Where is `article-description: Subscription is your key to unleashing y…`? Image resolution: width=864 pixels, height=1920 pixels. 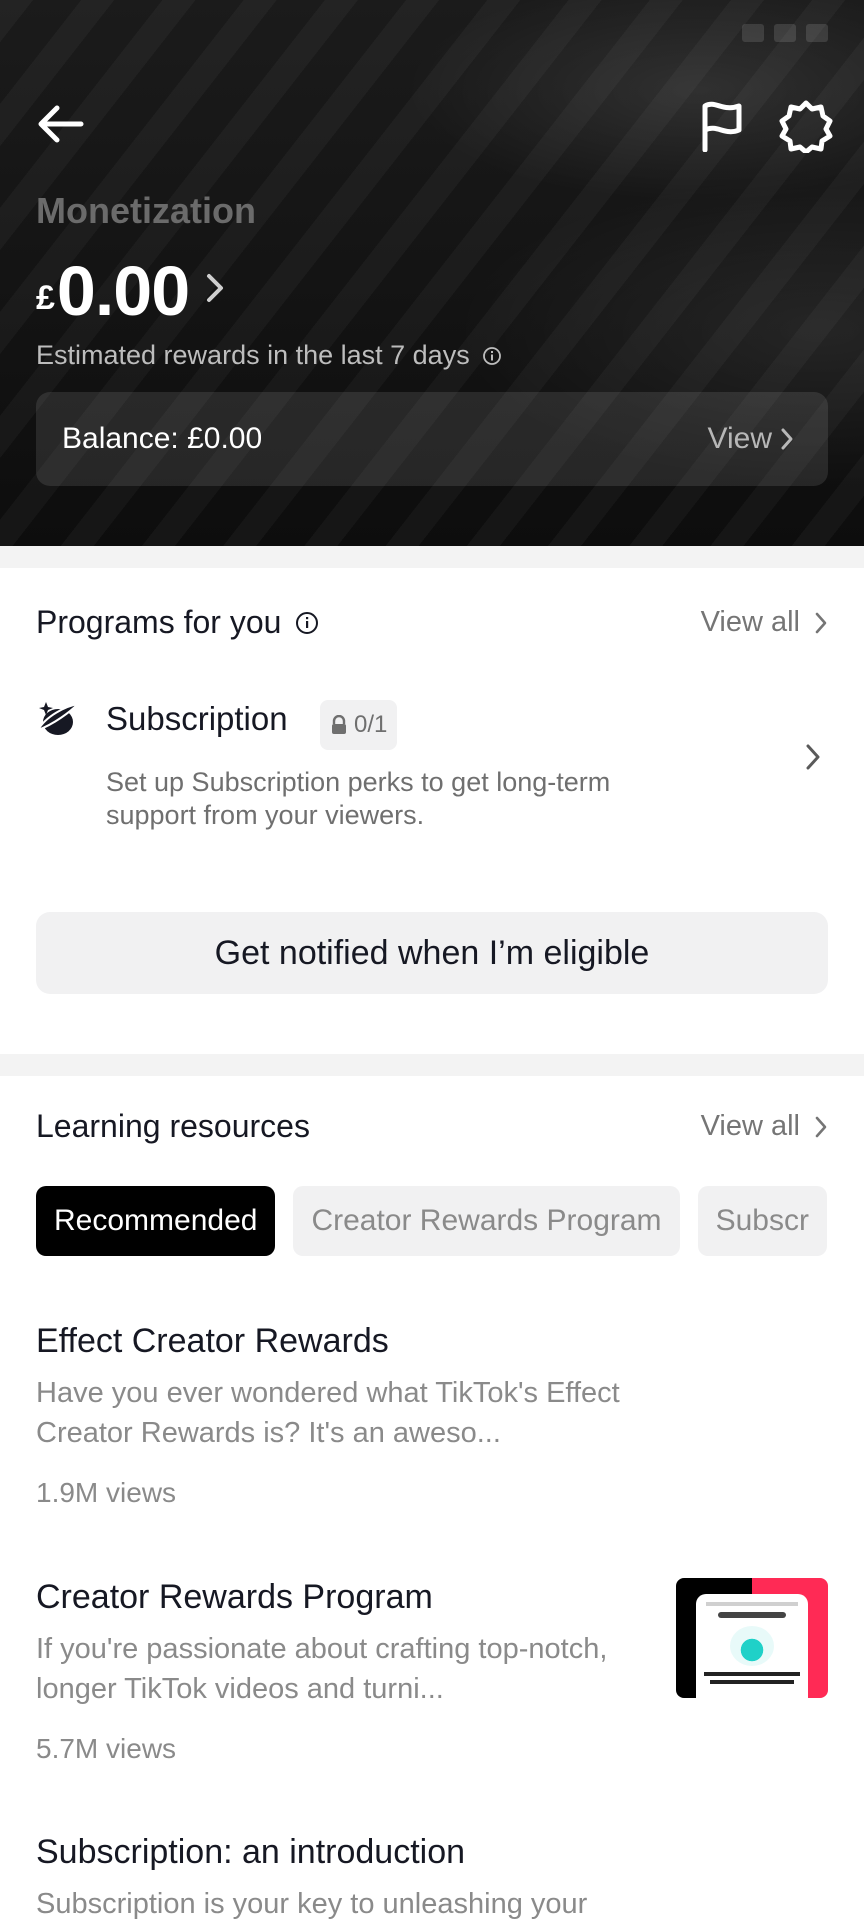 article-description: Subscription is your key to unleashing y… is located at coordinates (312, 1904).